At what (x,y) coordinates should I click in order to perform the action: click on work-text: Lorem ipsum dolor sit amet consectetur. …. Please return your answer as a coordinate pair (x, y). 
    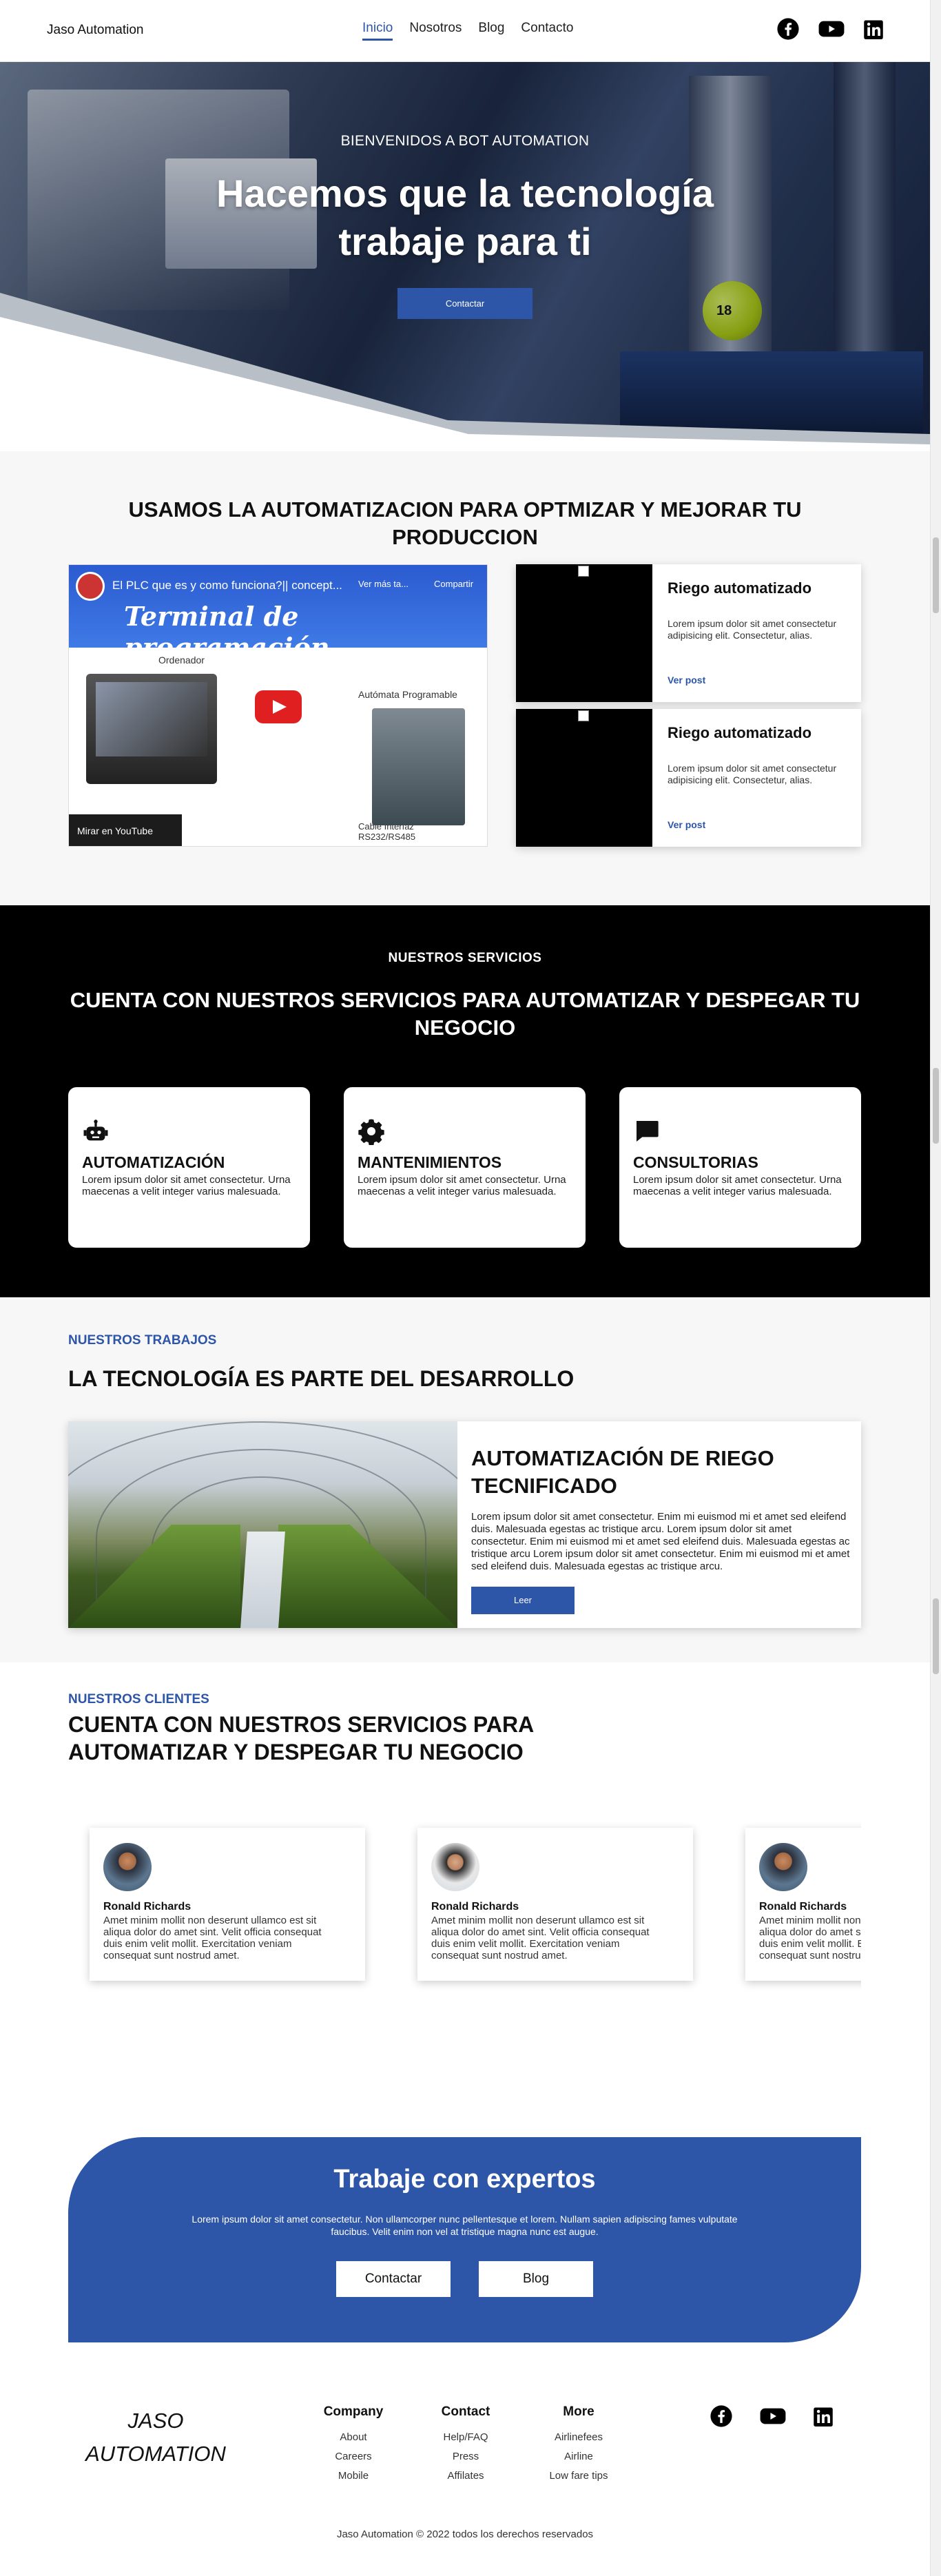
    Looking at the image, I should click on (660, 1541).